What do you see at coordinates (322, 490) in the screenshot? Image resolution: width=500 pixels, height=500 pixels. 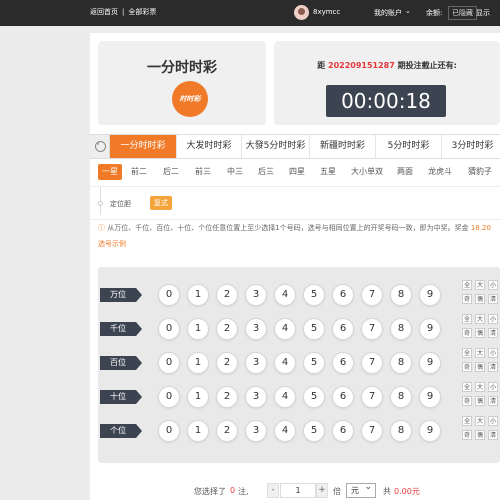 I see `multiple-plus-button: +` at bounding box center [322, 490].